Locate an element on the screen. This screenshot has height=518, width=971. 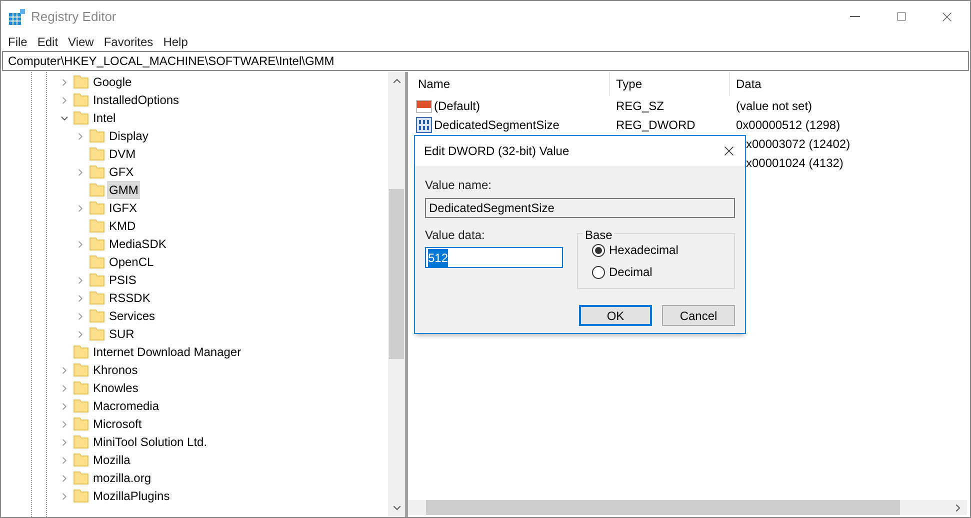
value-name: (Default) is located at coordinates (457, 105).